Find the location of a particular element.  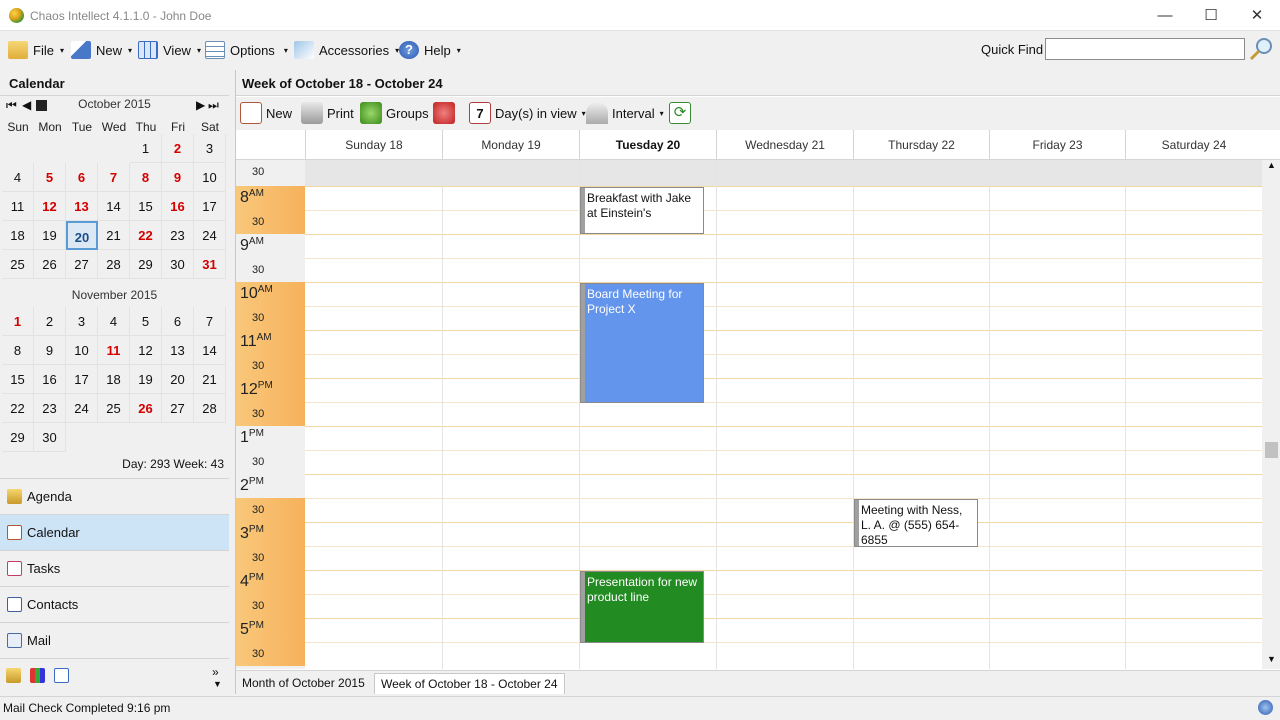

groups-button: Groups is located at coordinates (394, 113).